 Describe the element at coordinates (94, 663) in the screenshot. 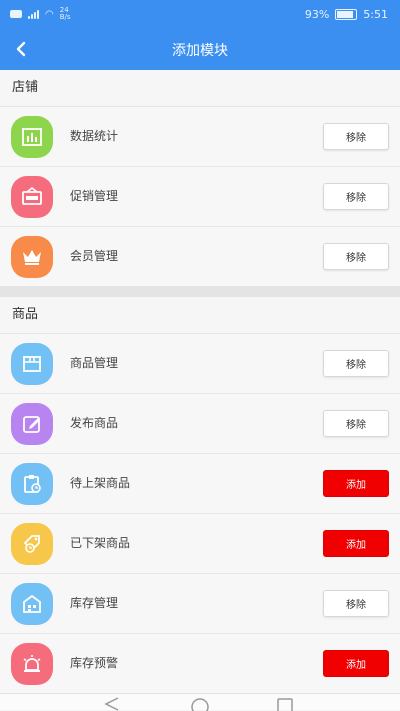

I see `module-label: 库存预警` at that location.